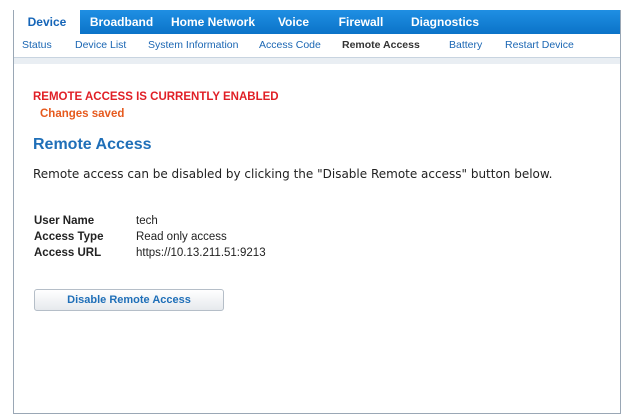  Describe the element at coordinates (82, 114) in the screenshot. I see `changes-saved-message: Changes saved` at that location.